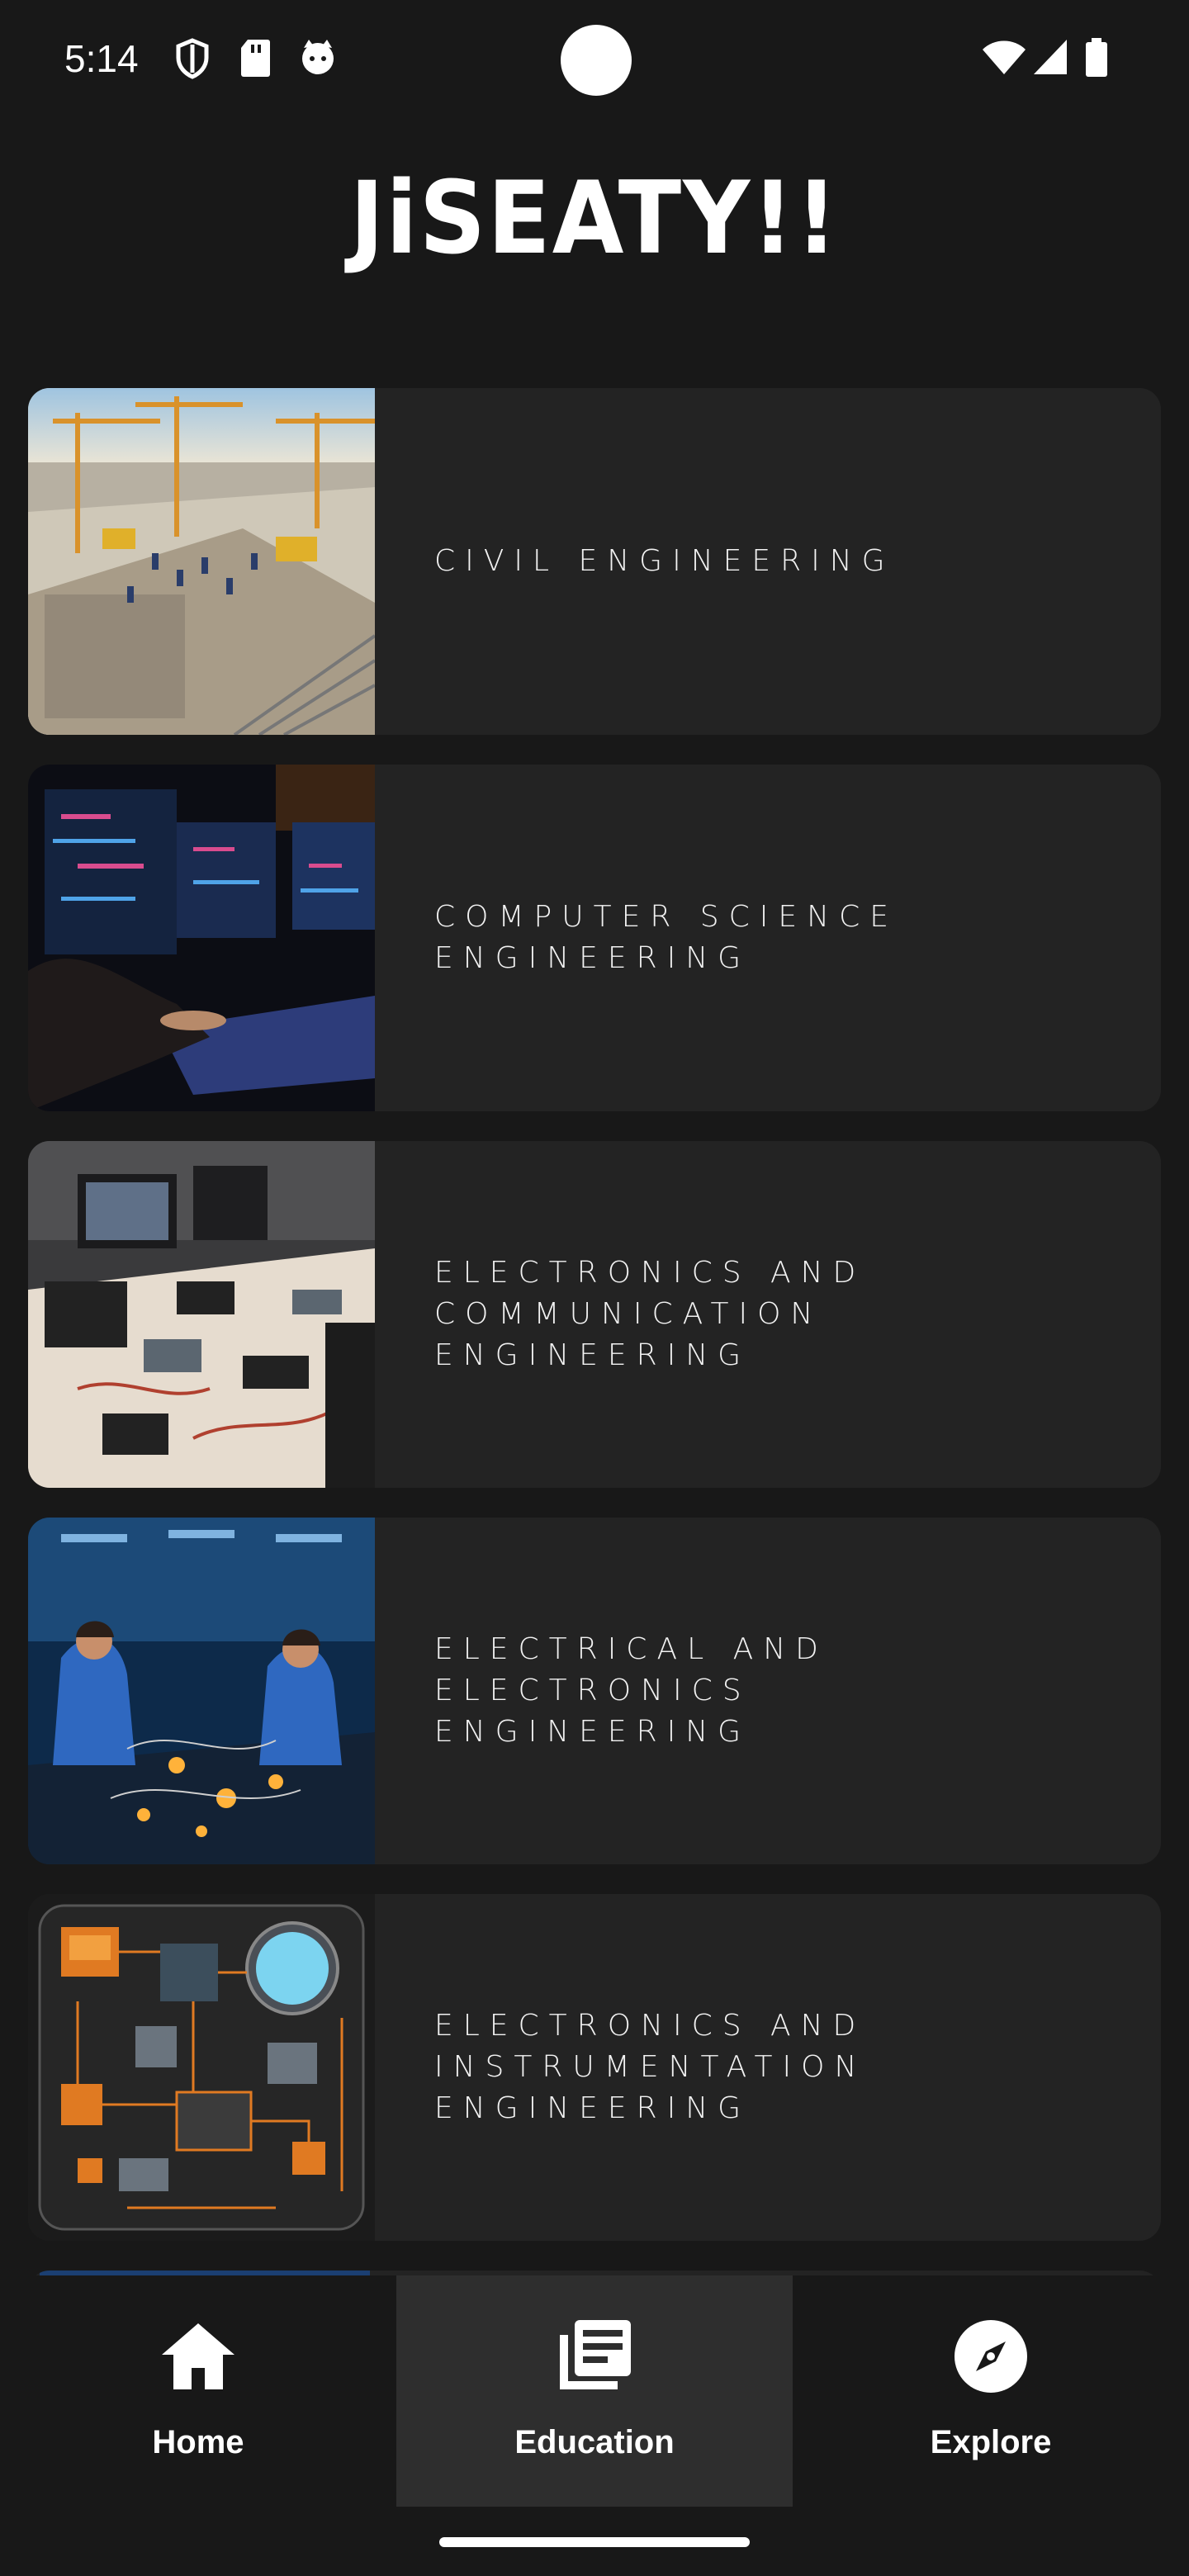 This screenshot has width=1189, height=2576. I want to click on course-title: CIVIL ENGINEERING, so click(664, 561).